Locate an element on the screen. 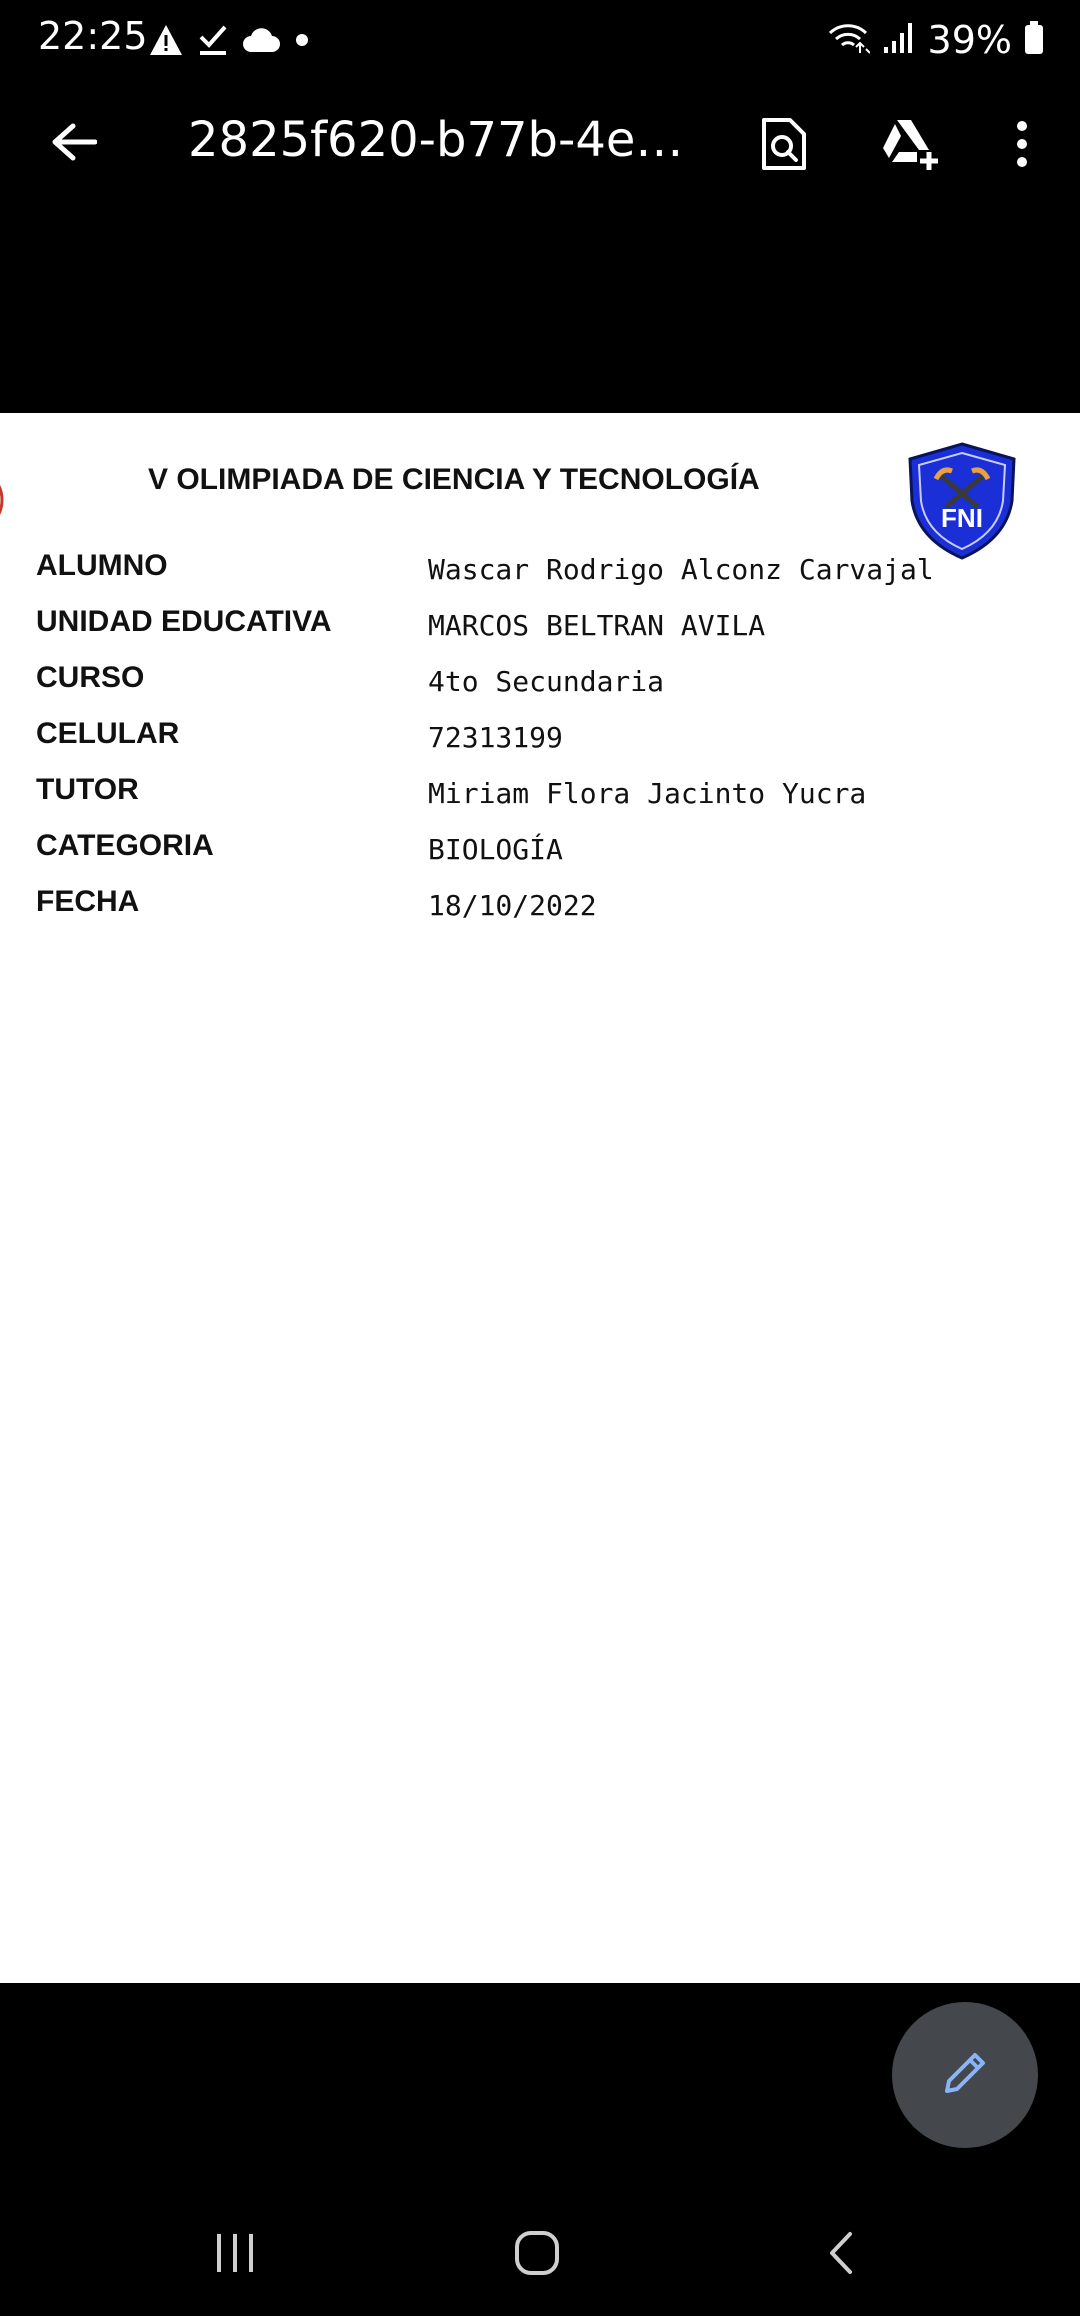 This screenshot has width=1080, height=2316. info-row-fecha: FECHA 18/10/2022 is located at coordinates (536, 913).